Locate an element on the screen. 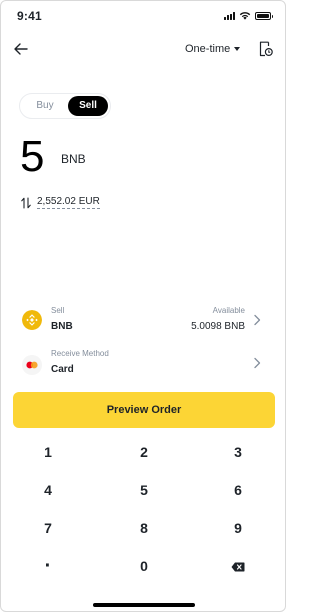 This screenshot has width=320, height=612. key-0: 0 is located at coordinates (144, 566).